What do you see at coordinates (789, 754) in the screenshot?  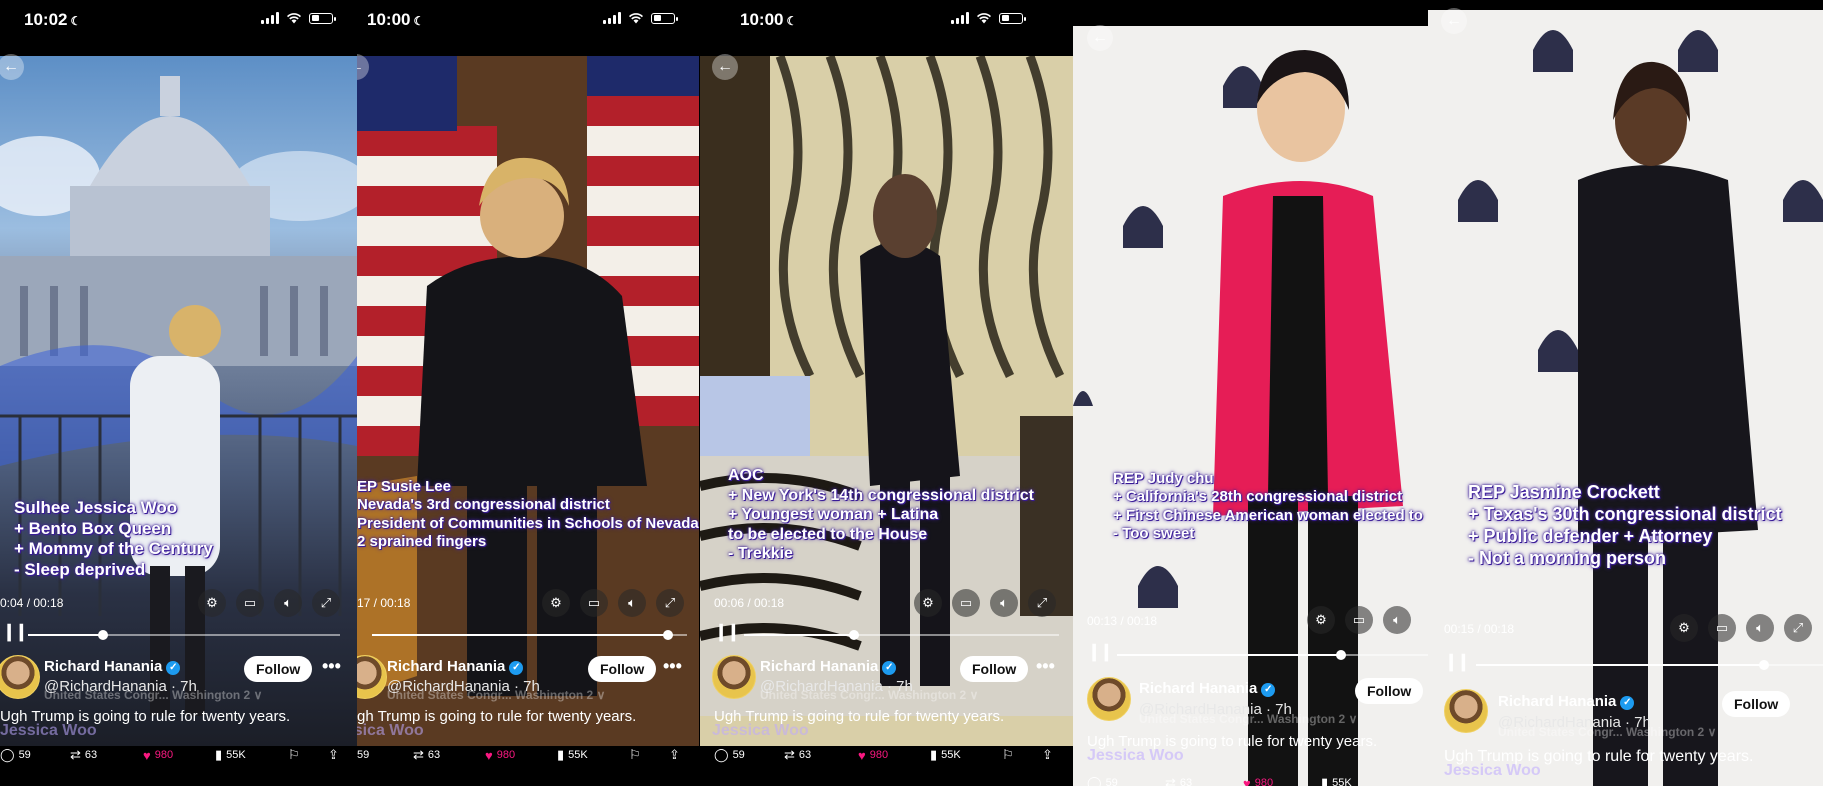 I see `repost-icon: ⇄` at bounding box center [789, 754].